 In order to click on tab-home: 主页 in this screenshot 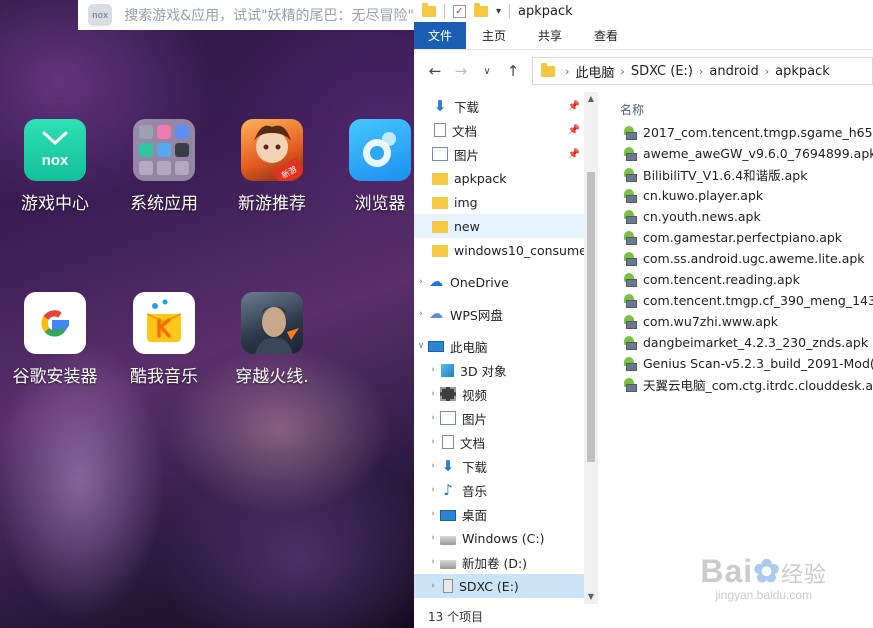, I will do `click(494, 35)`.